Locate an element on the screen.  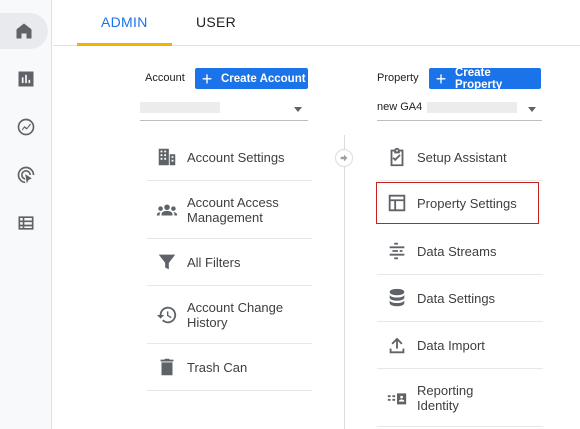
account-change-history-label: Account Change History is located at coordinates (235, 314).